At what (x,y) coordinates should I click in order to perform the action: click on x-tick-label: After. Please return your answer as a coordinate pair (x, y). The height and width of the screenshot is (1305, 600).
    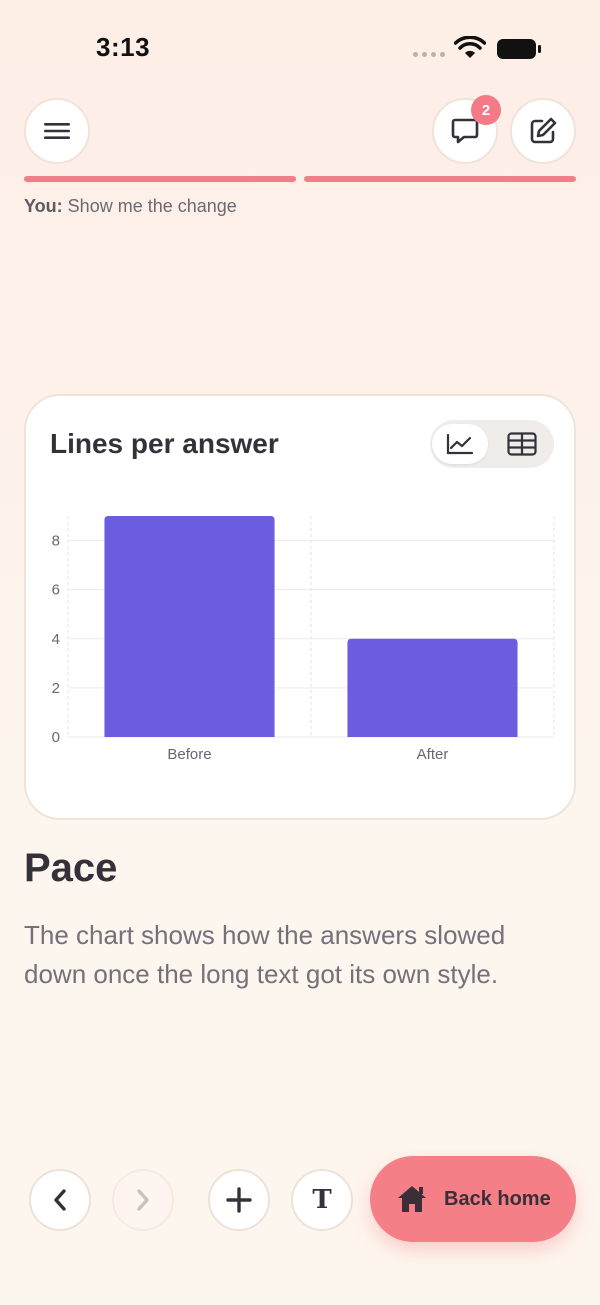
    Looking at the image, I should click on (433, 754).